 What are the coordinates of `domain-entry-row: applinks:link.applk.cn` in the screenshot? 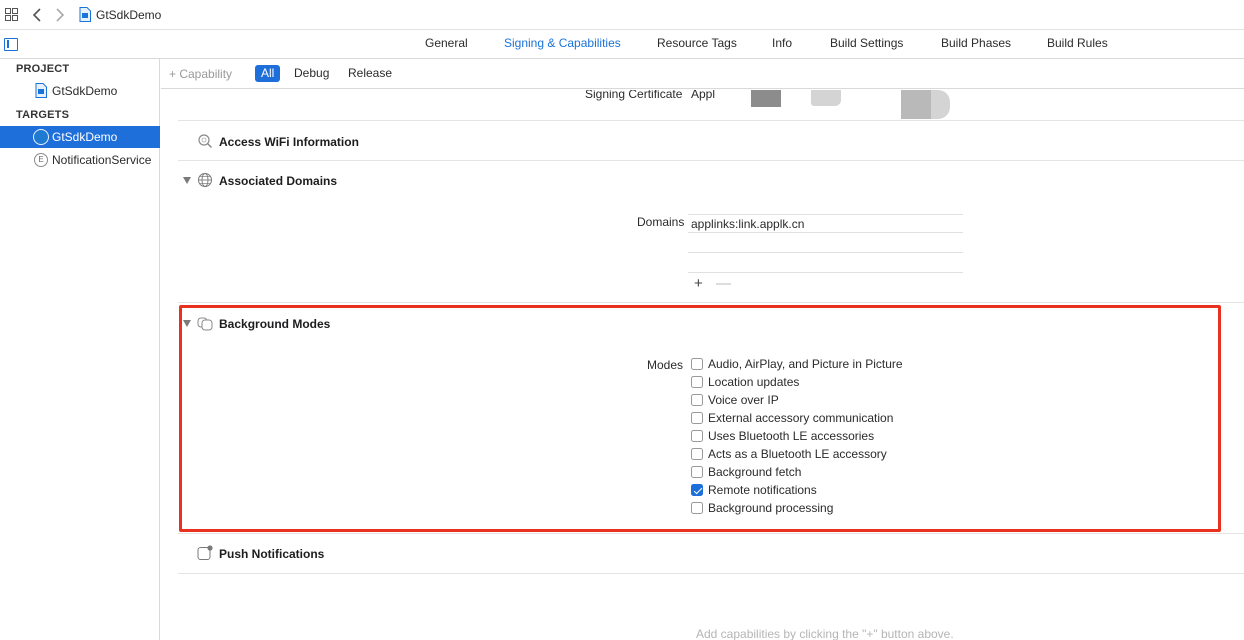 It's located at (825, 223).